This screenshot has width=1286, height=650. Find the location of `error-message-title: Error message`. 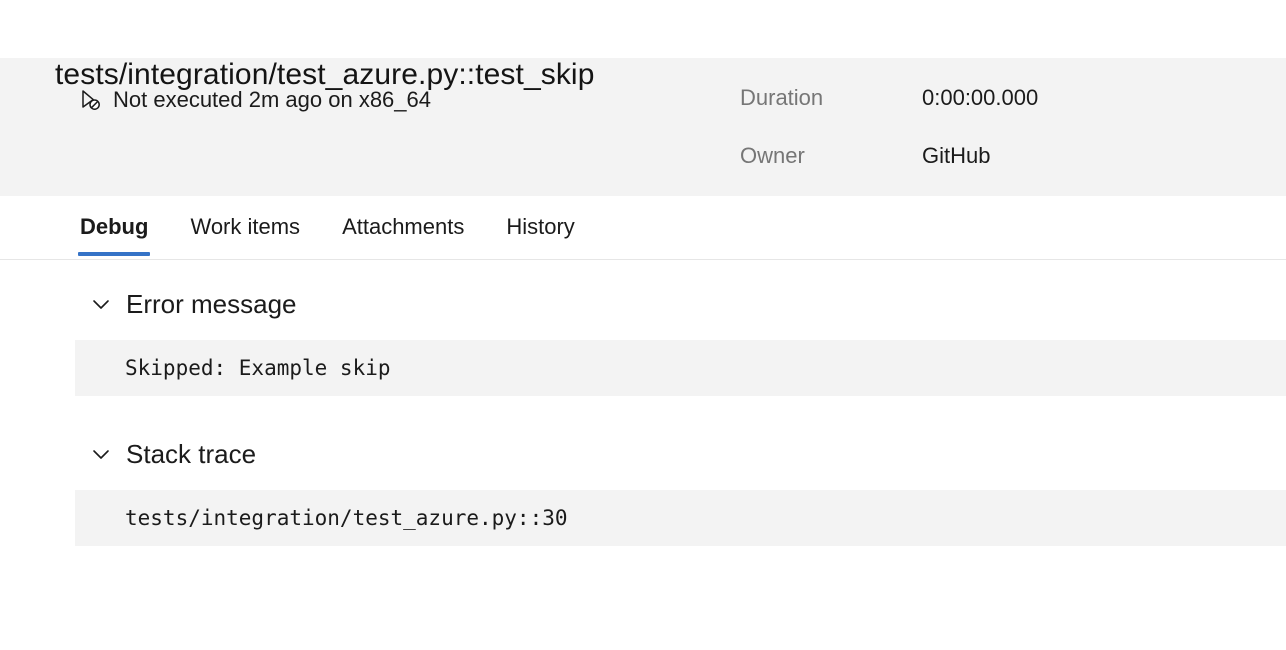

error-message-title: Error message is located at coordinates (211, 304).